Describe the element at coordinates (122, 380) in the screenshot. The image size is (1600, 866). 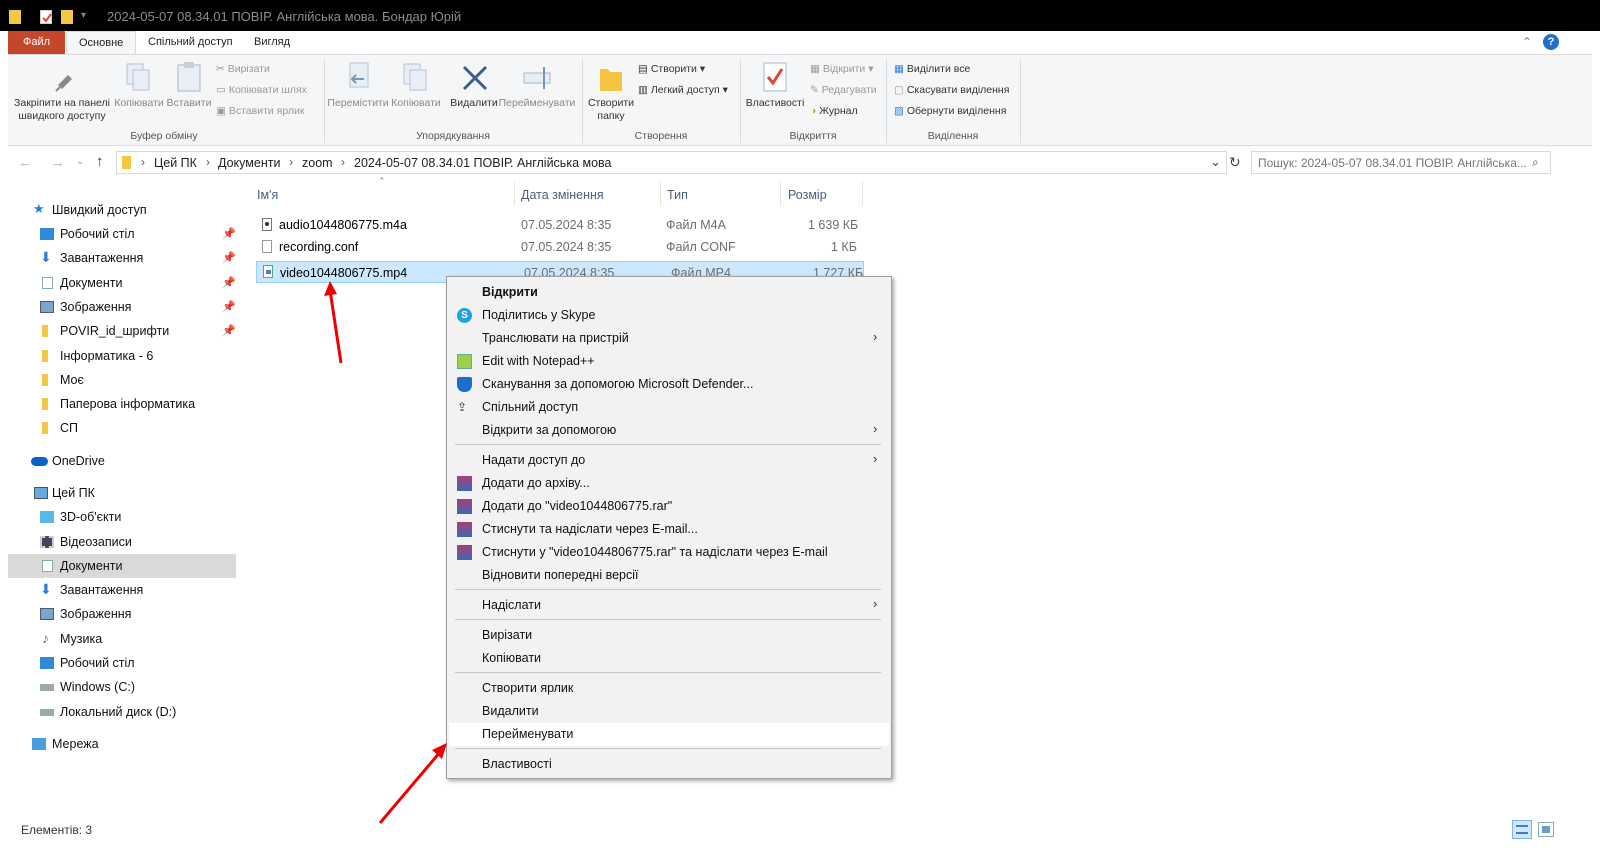
I see `sidebar-item-folder: Моє` at that location.